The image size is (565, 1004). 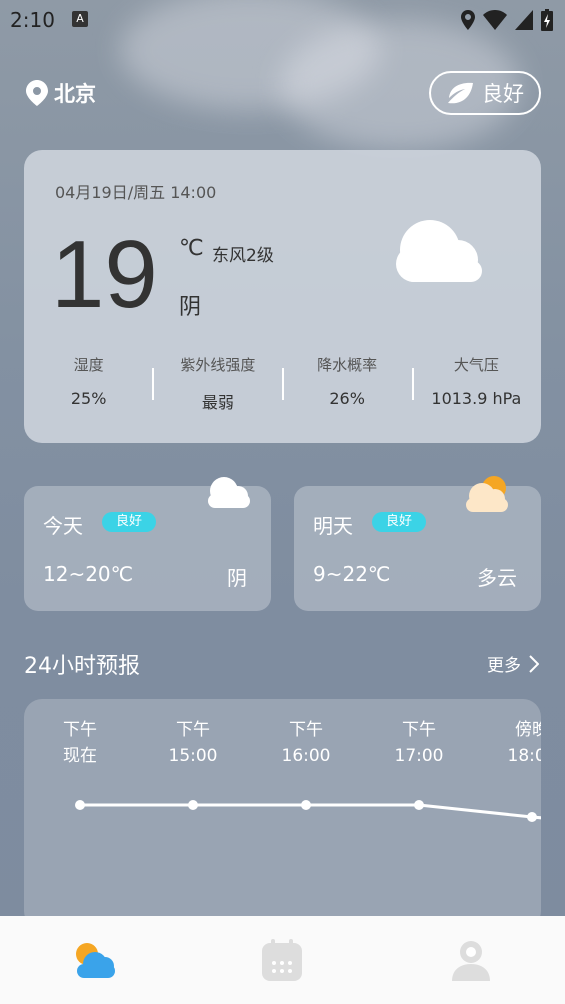 What do you see at coordinates (476, 398) in the screenshot?
I see `stat-value: 1013.9 hPa` at bounding box center [476, 398].